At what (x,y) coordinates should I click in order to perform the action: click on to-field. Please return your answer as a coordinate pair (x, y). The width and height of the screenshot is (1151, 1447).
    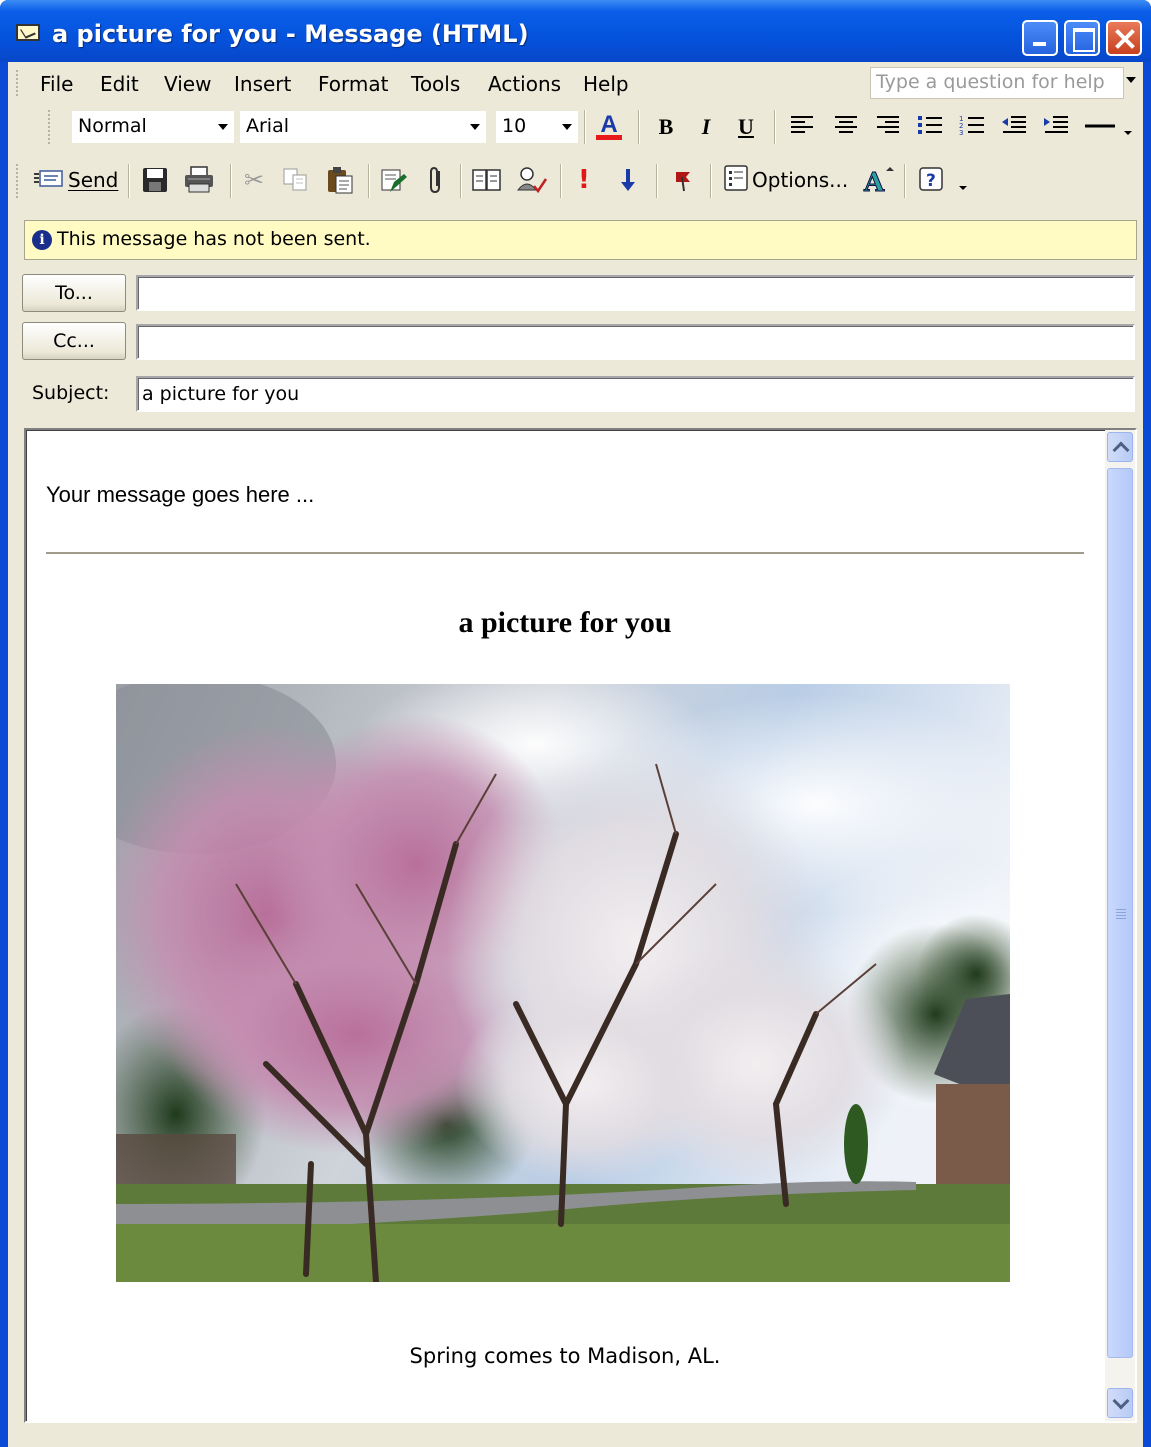
    Looking at the image, I should click on (635, 293).